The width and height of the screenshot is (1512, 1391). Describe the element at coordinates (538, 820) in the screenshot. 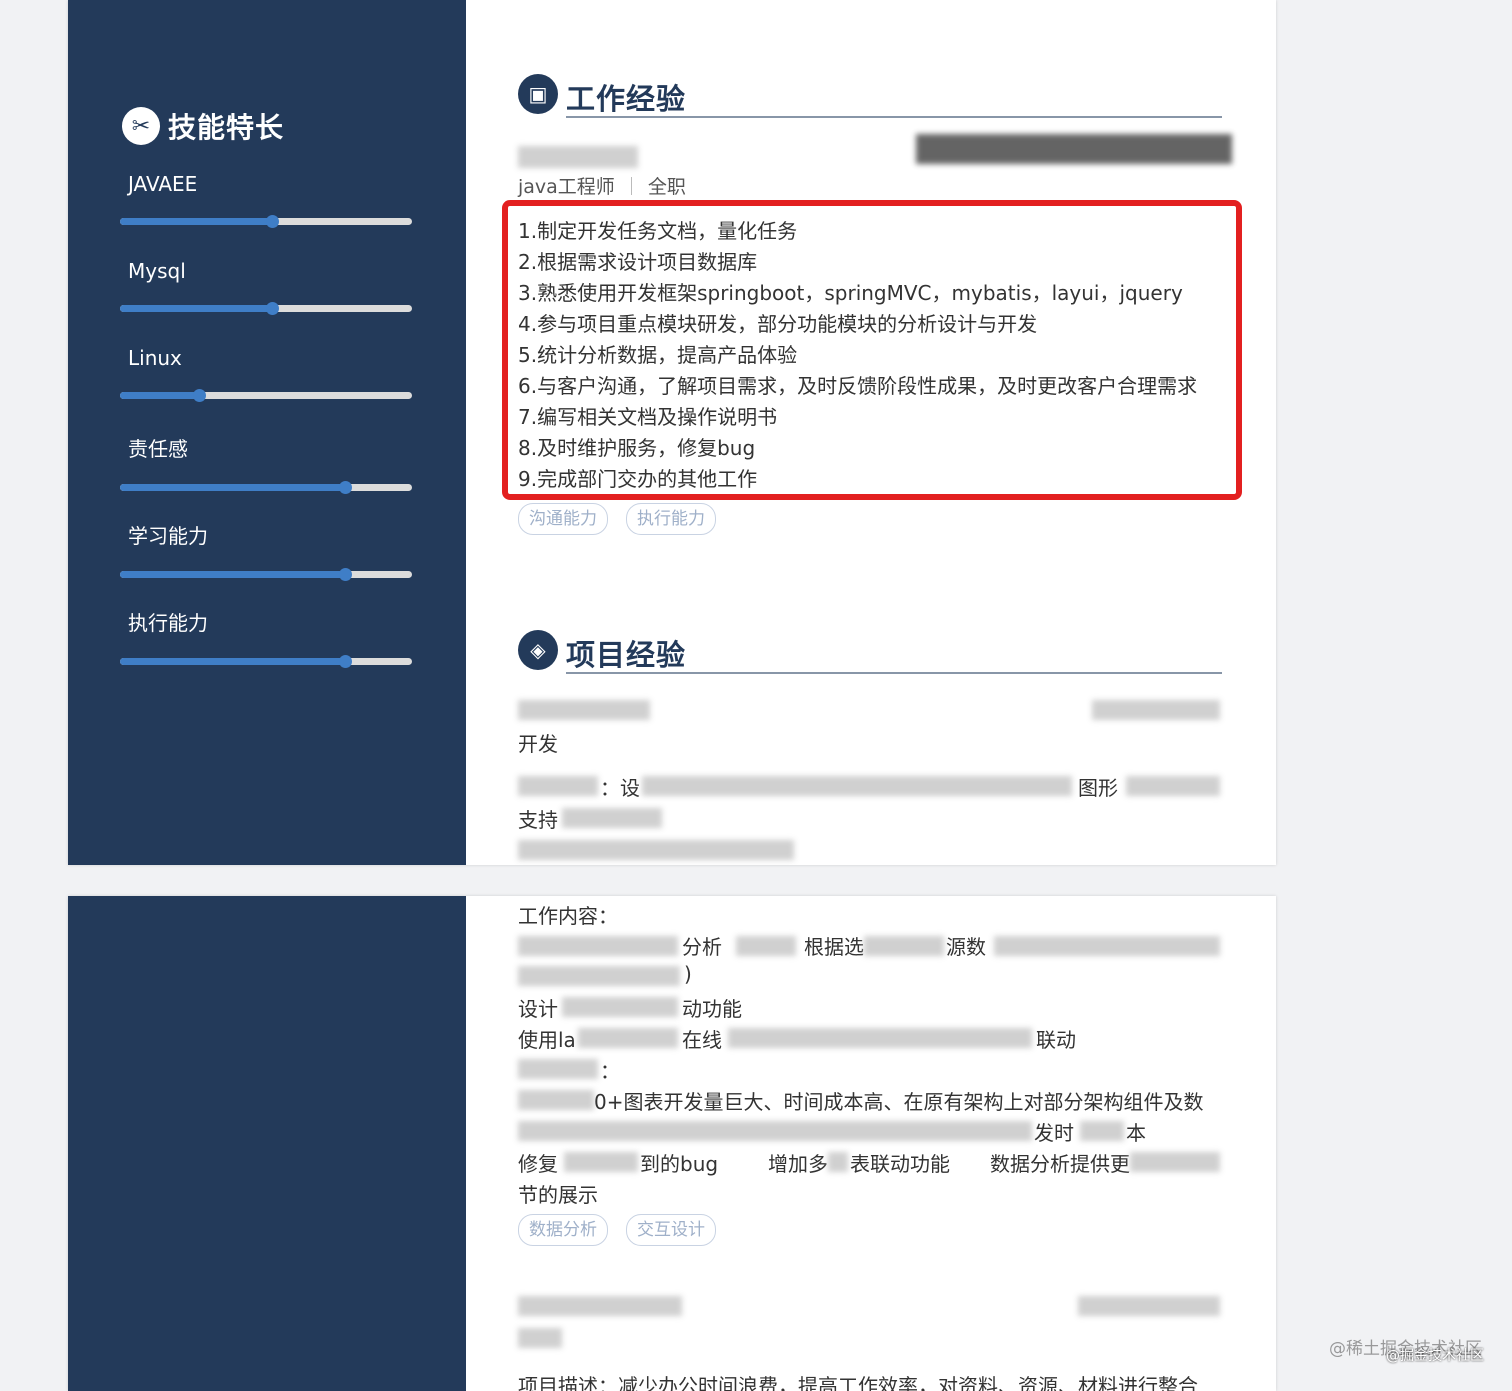

I see `project-support-fragment: 支持` at that location.